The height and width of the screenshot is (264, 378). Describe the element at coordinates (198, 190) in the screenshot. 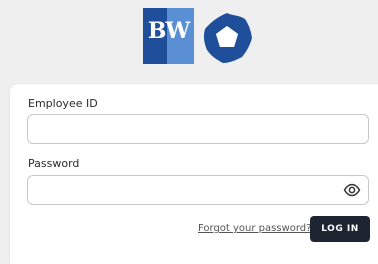

I see `password-field` at that location.